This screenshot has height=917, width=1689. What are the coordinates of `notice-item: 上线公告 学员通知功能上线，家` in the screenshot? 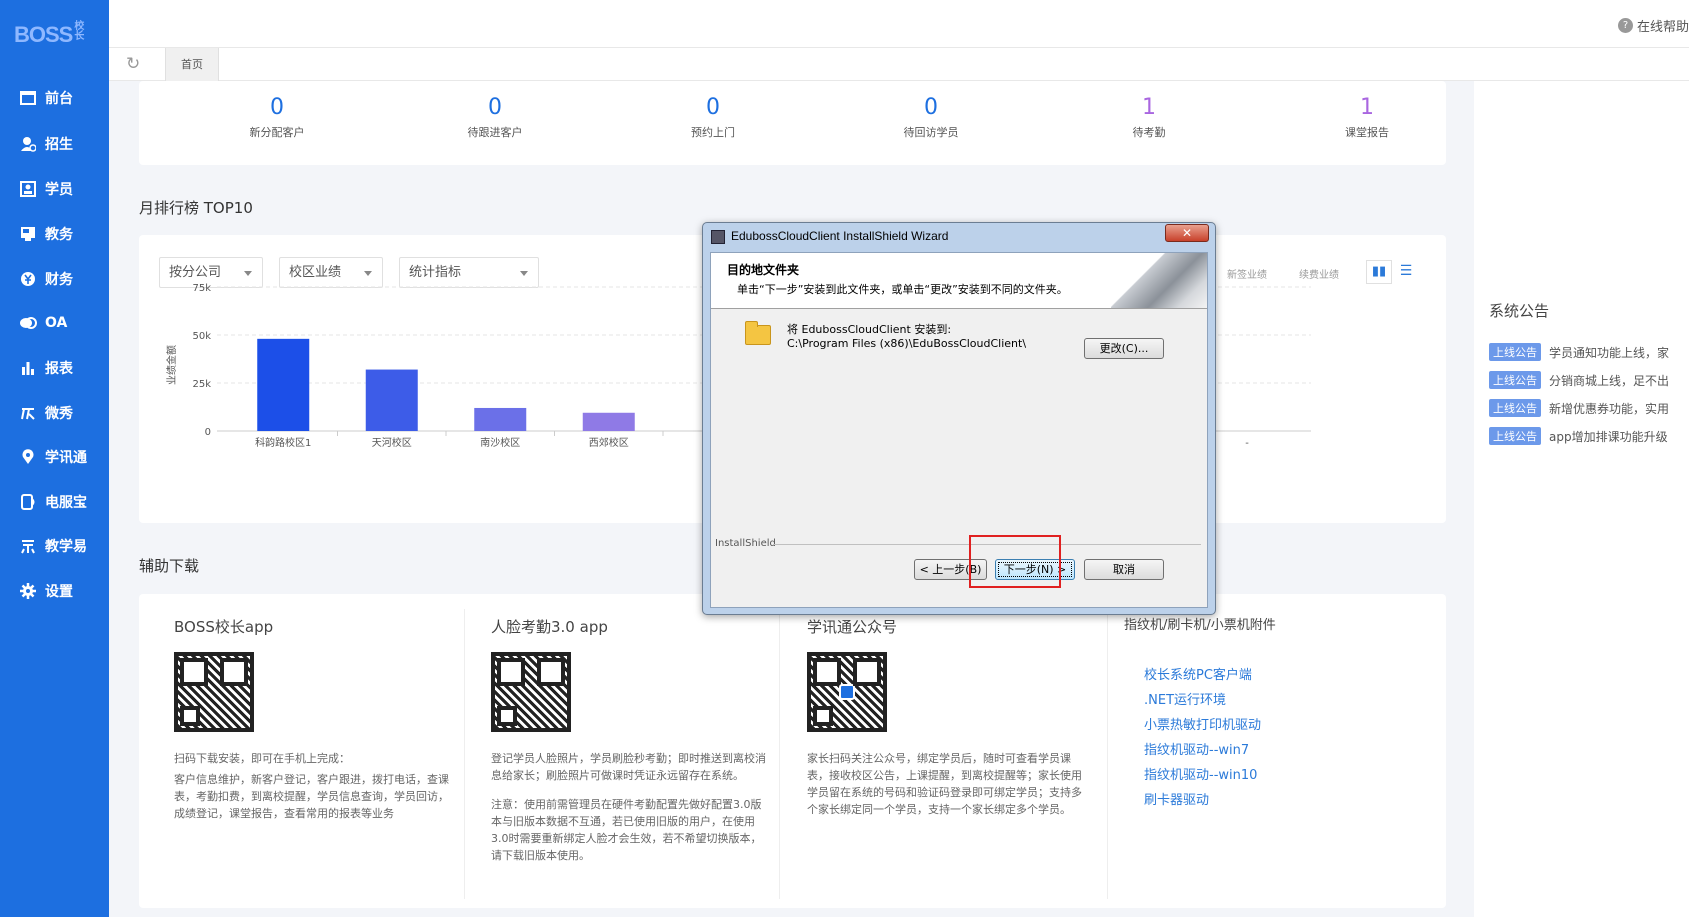 It's located at (1589, 352).